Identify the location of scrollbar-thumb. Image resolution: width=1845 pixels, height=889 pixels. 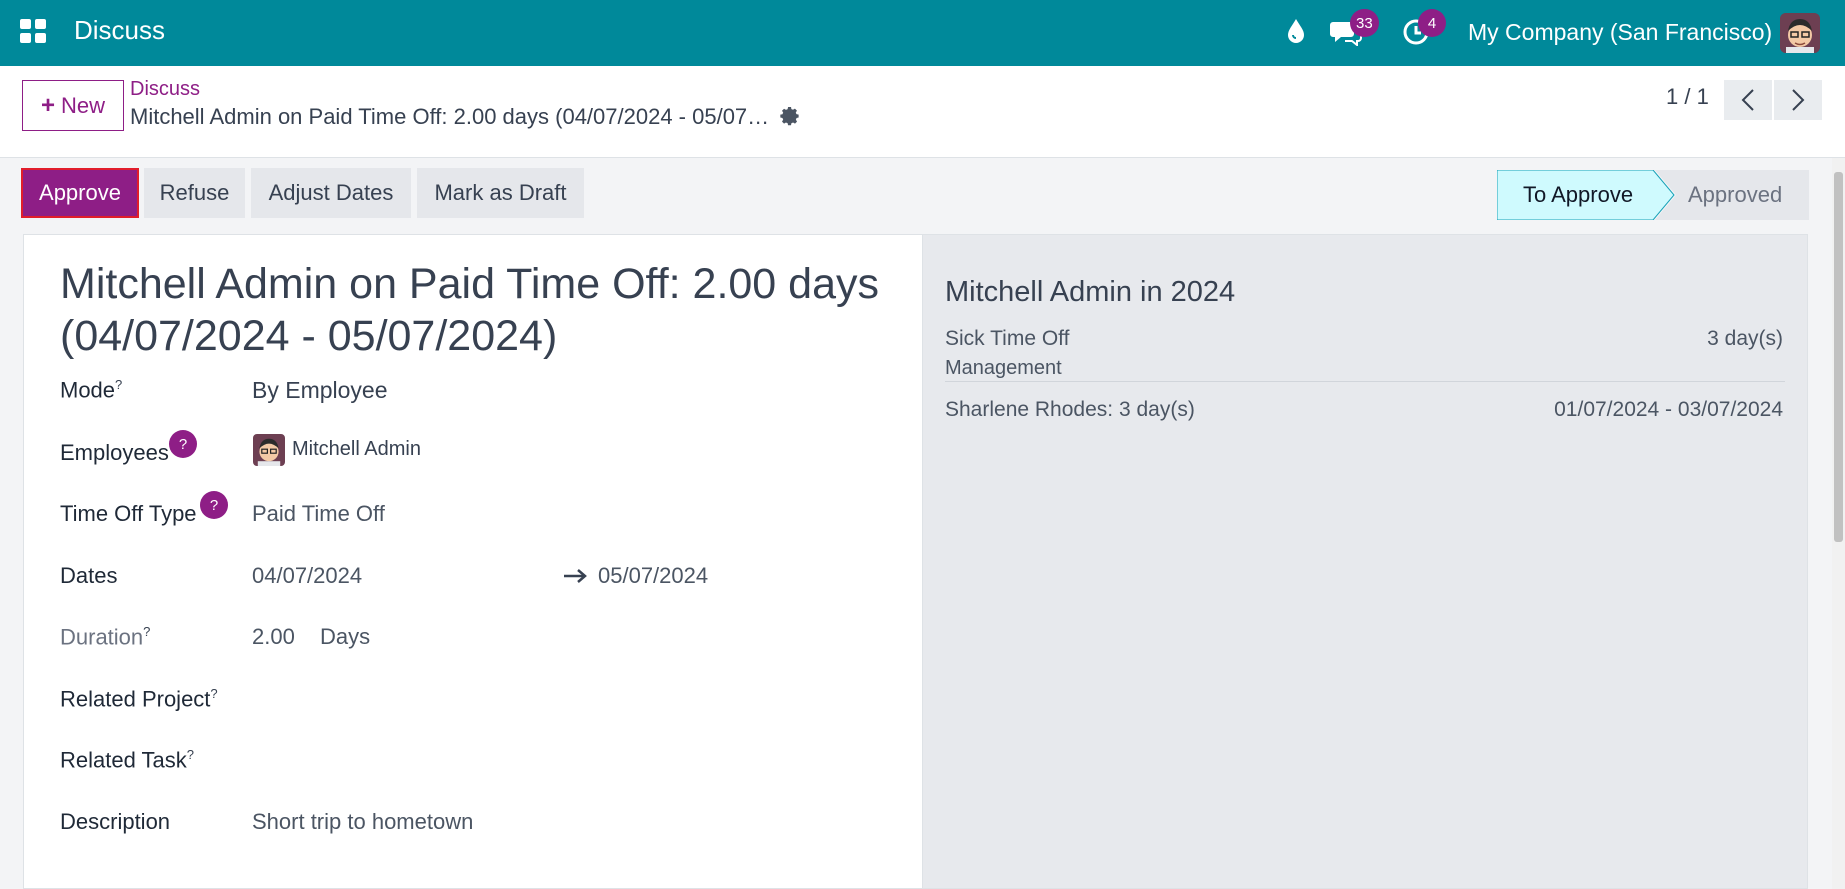
(1838, 357).